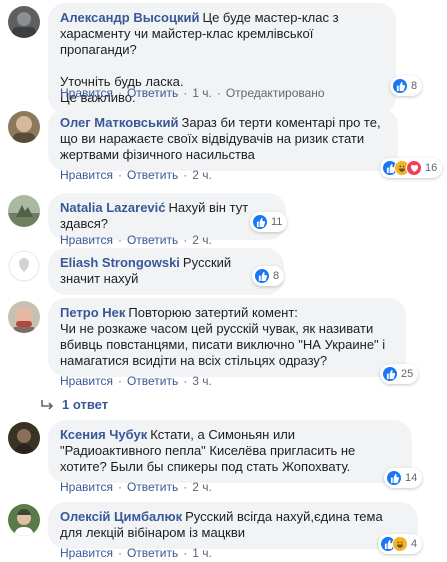 The width and height of the screenshot is (447, 562). Describe the element at coordinates (431, 168) in the screenshot. I see `reaction-count: 16` at that location.